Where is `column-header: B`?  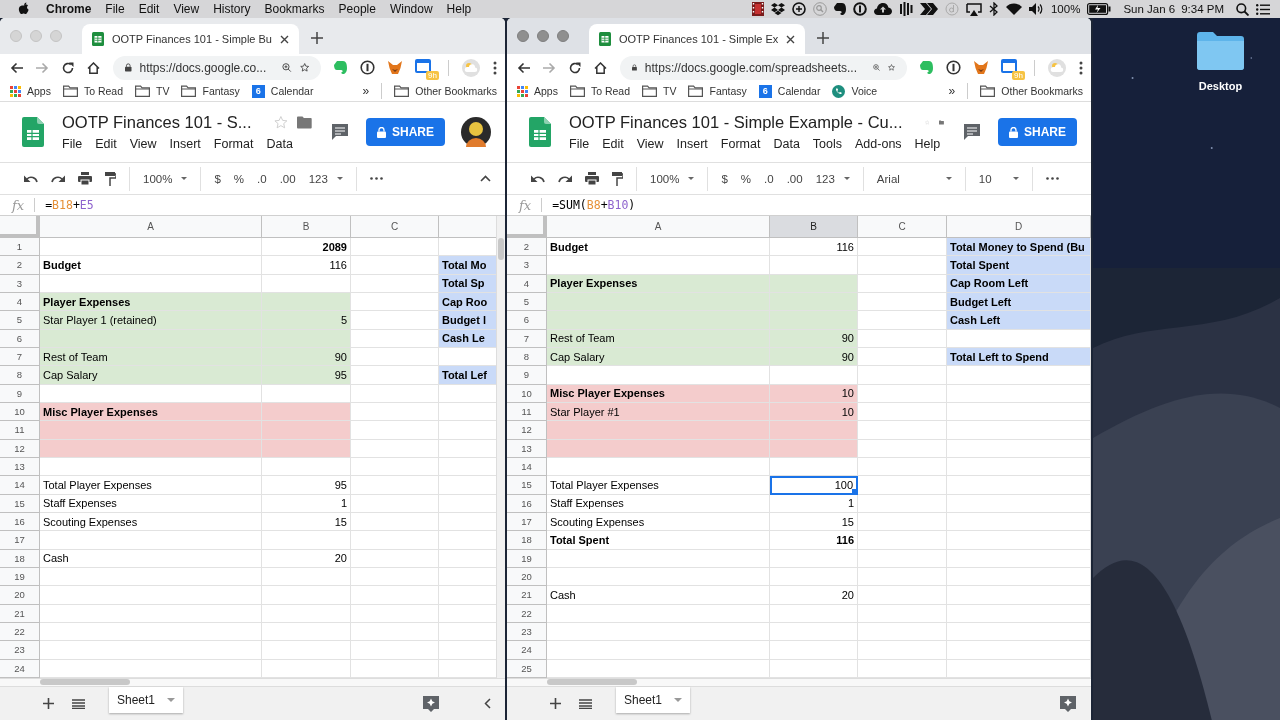 column-header: B is located at coordinates (814, 227).